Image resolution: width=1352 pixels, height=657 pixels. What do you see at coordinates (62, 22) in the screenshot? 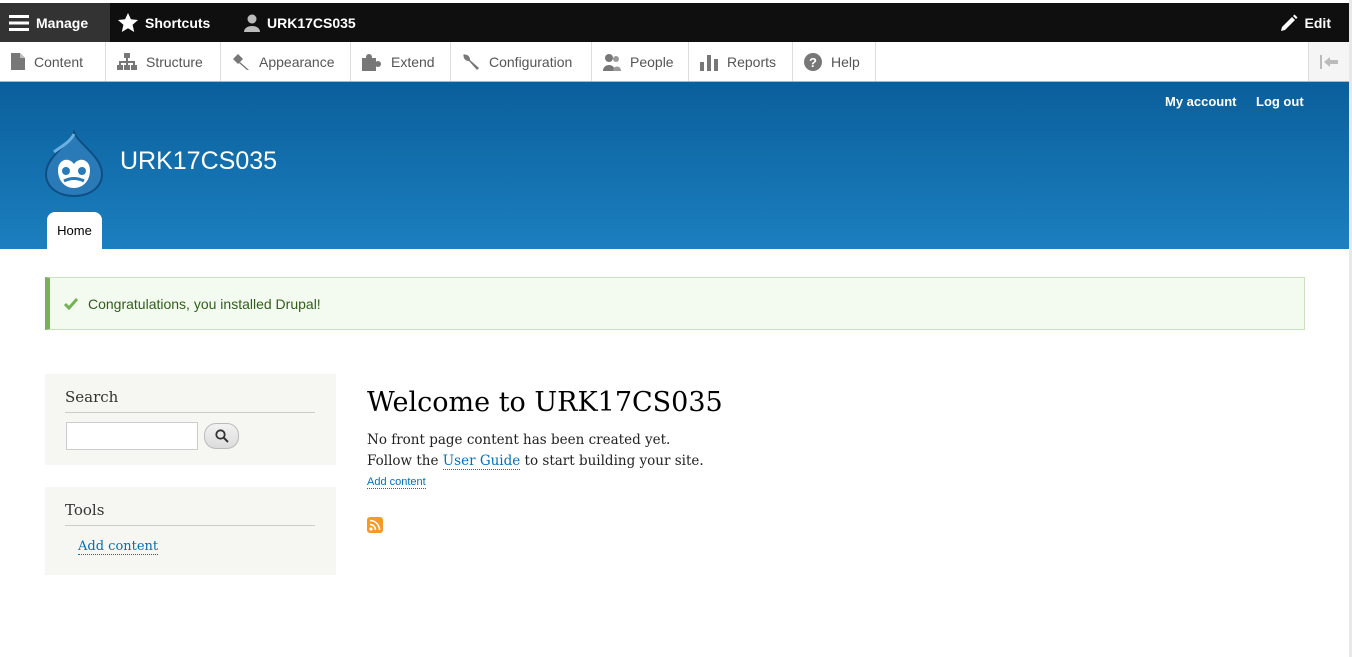
I see `manage-label: Manage` at bounding box center [62, 22].